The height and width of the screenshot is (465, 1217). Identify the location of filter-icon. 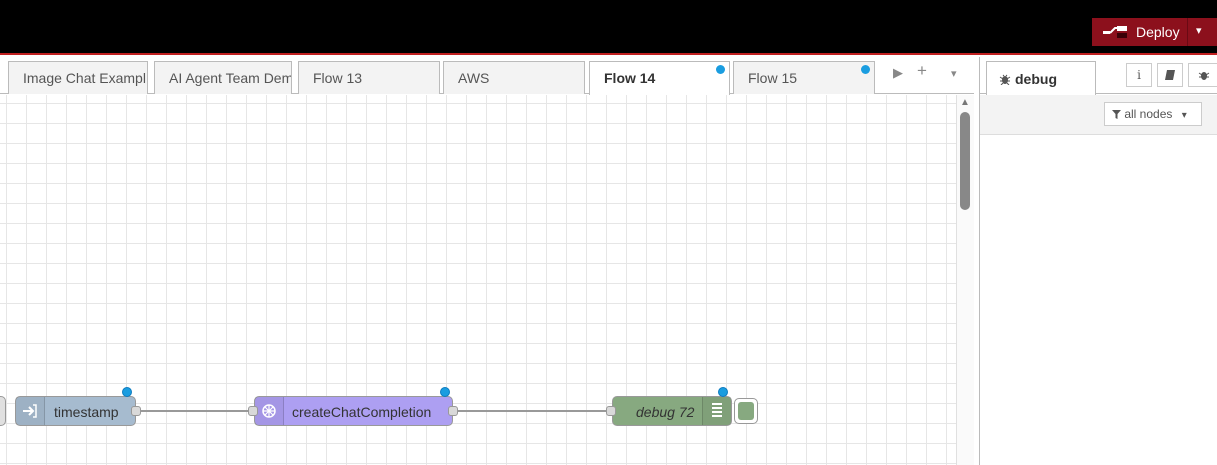
(1116, 114).